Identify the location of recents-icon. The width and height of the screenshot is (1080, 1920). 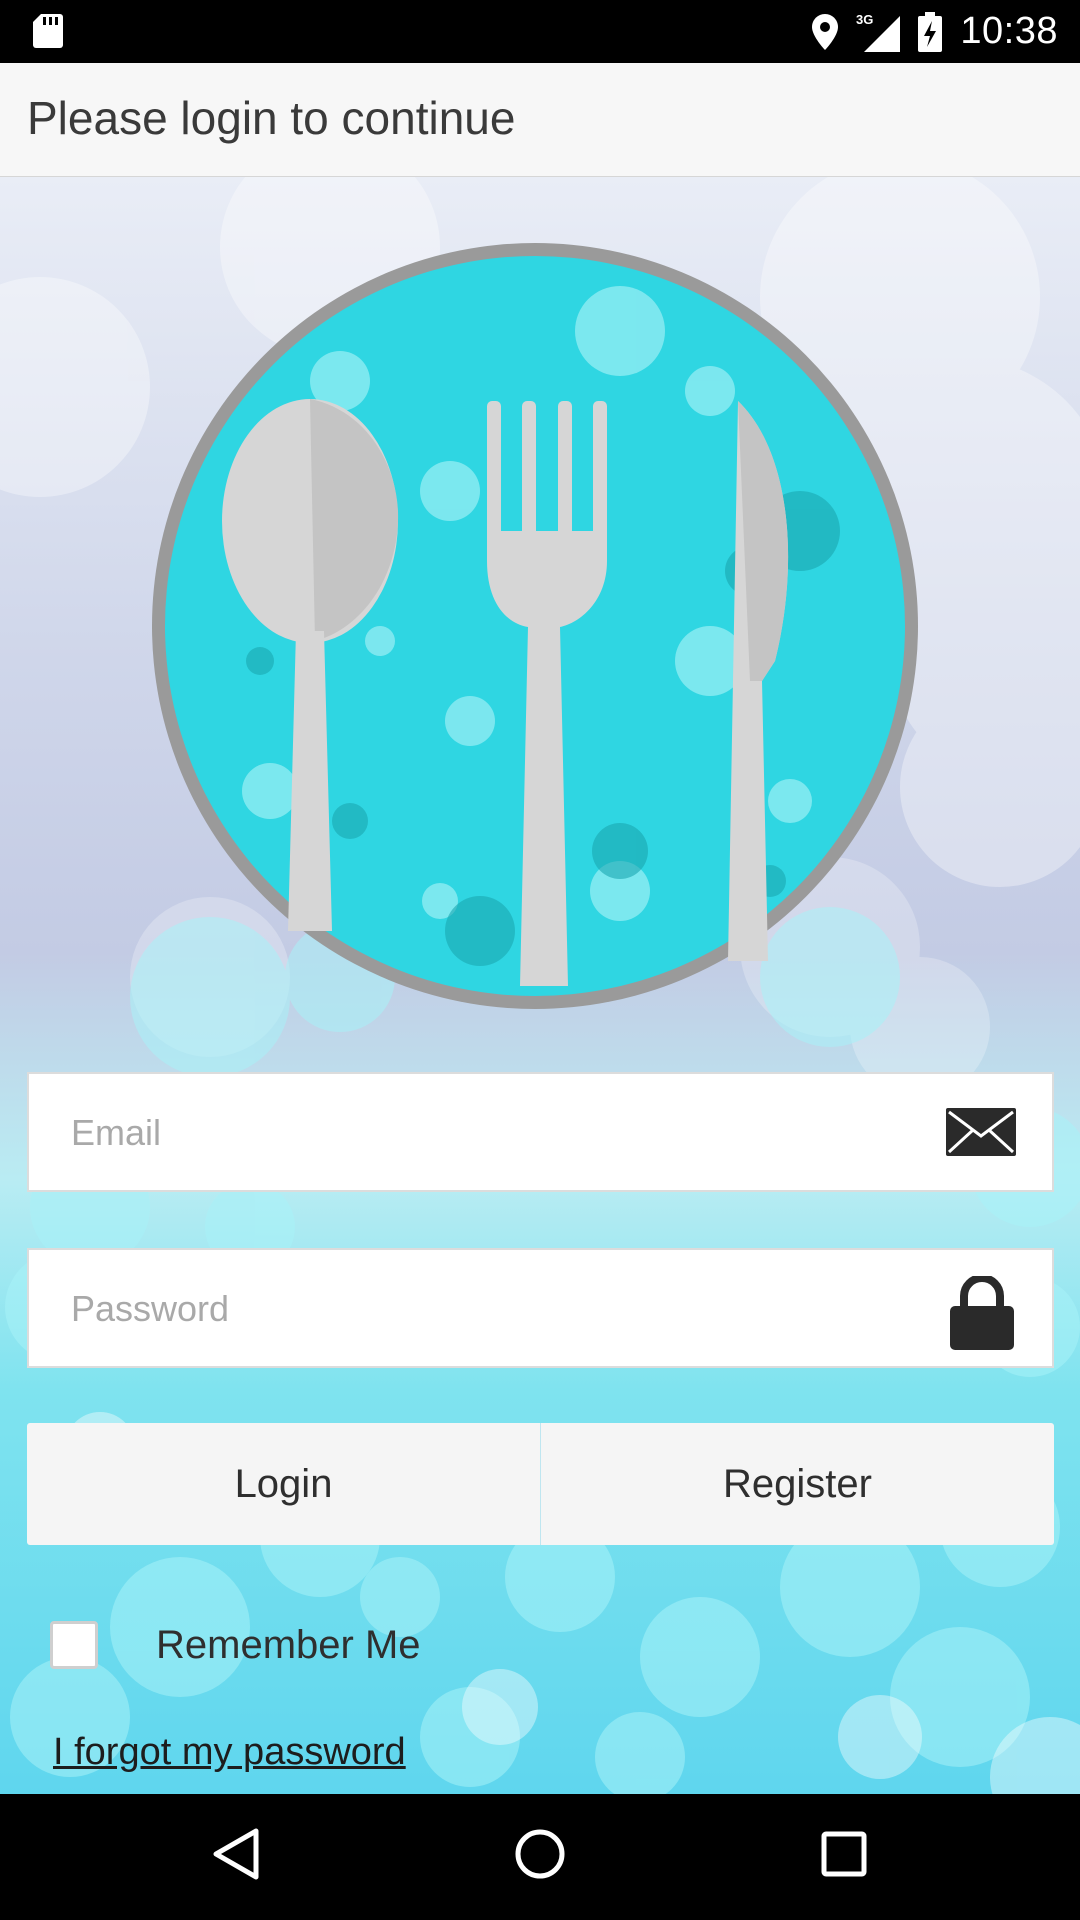
(844, 1854).